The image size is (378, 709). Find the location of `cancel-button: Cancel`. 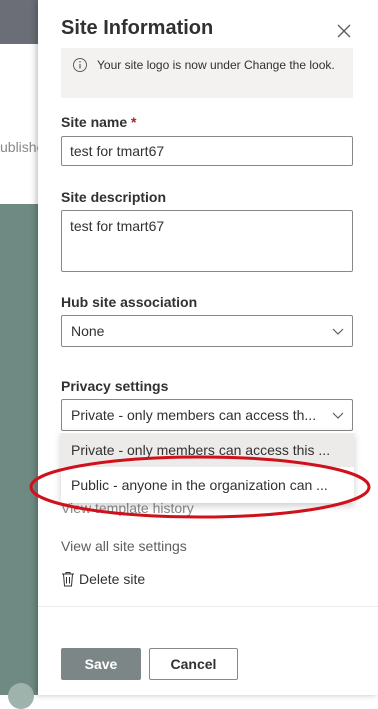

cancel-button: Cancel is located at coordinates (193, 664).